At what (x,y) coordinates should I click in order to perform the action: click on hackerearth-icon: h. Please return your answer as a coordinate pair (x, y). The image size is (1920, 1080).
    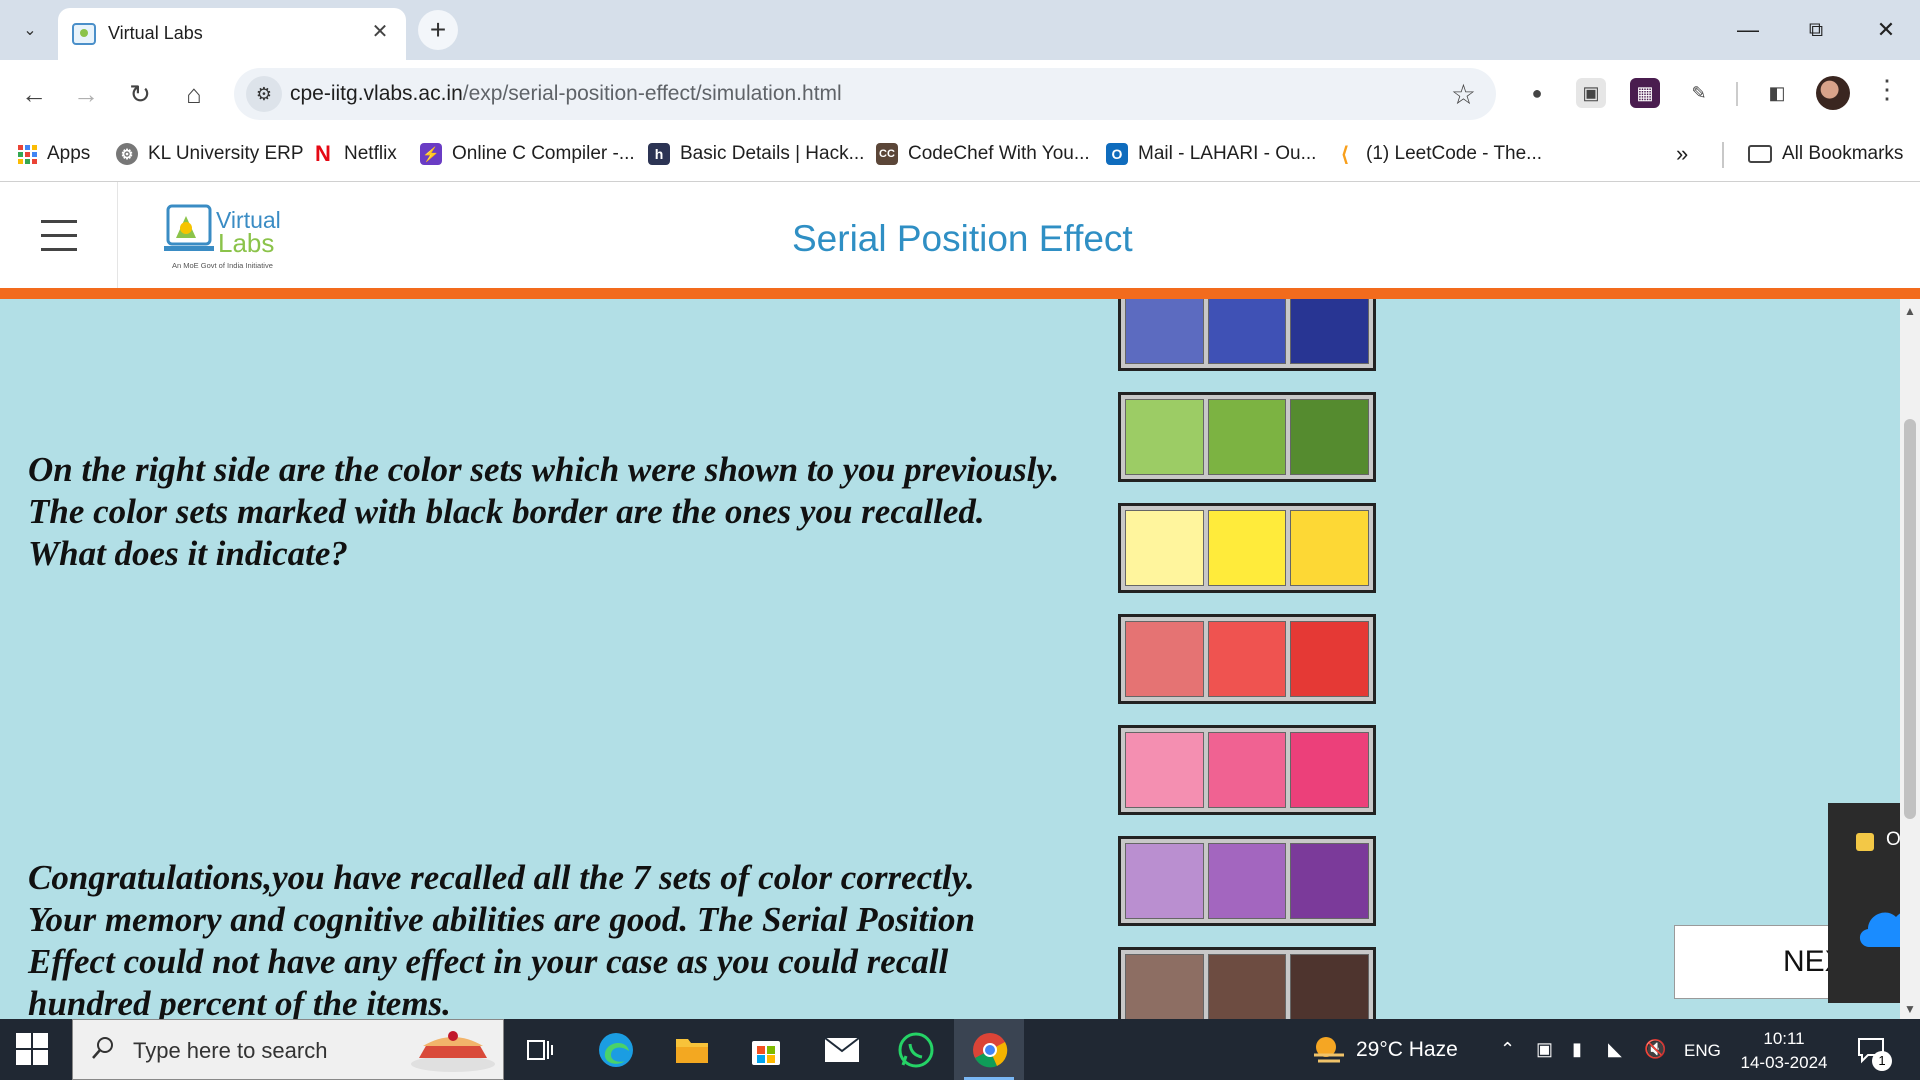
    Looking at the image, I should click on (659, 154).